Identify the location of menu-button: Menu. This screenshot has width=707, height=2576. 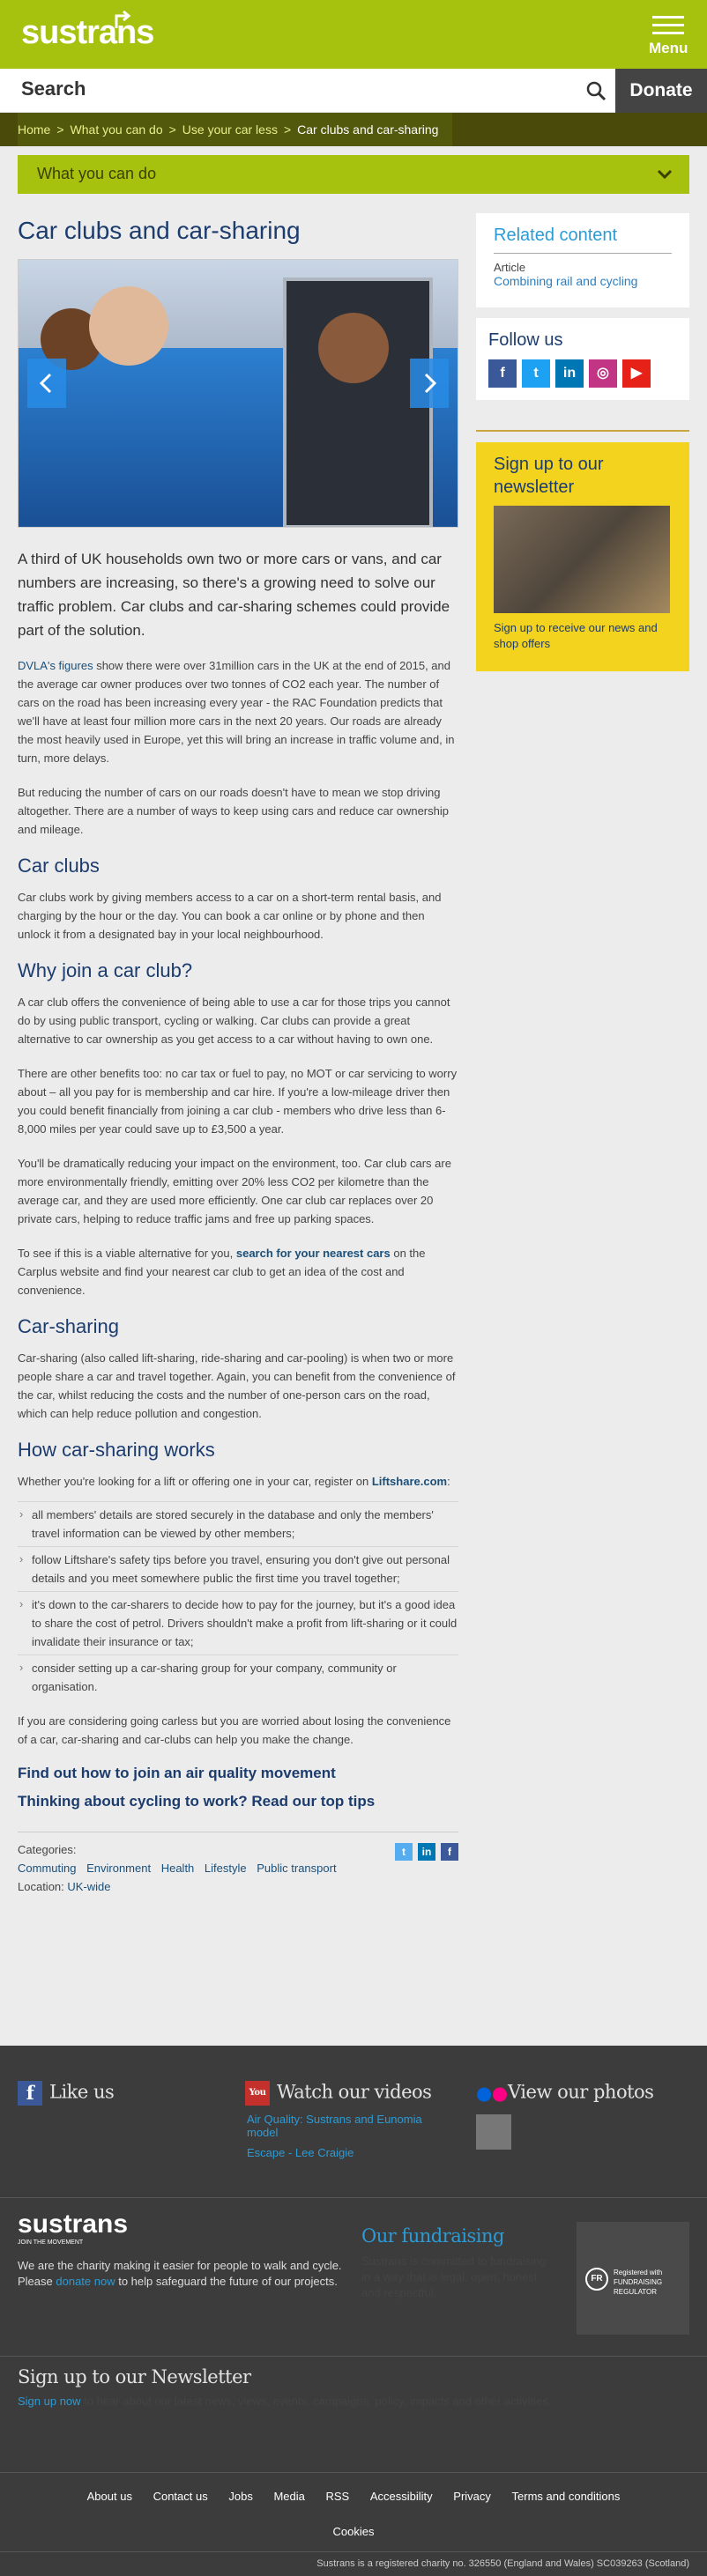
(669, 36).